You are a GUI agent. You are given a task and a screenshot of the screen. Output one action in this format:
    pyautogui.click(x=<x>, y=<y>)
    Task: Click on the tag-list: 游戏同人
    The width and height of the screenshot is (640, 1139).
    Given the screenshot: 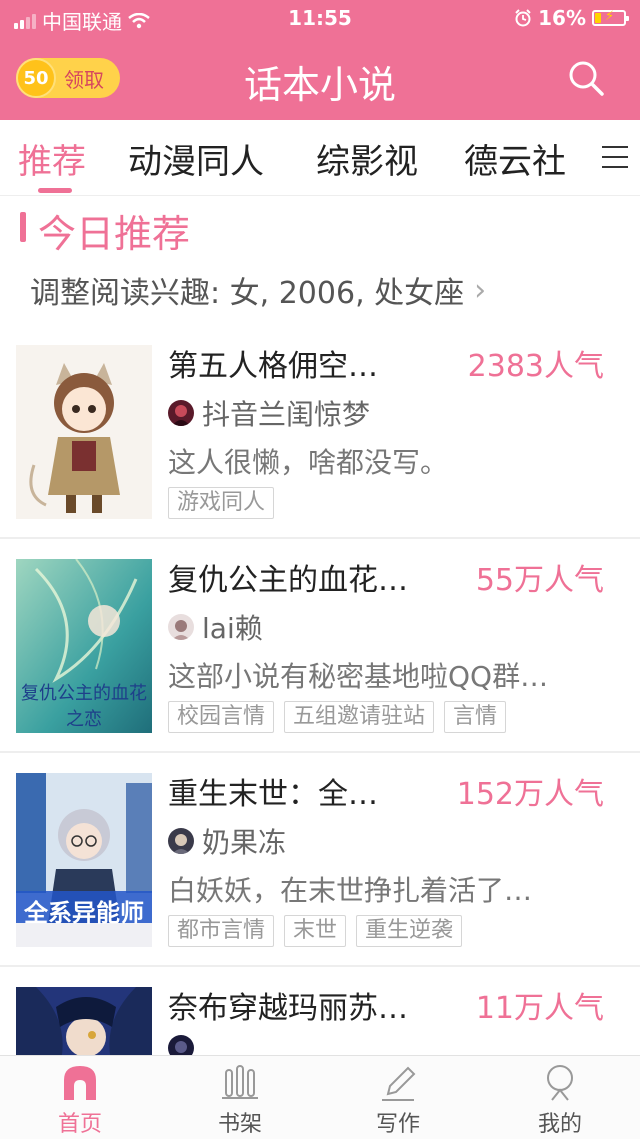 What is the action you would take?
    pyautogui.click(x=221, y=503)
    